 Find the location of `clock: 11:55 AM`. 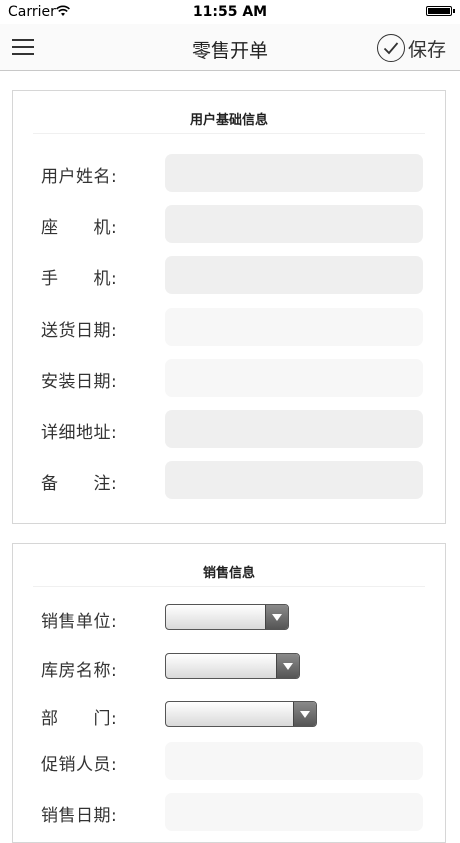

clock: 11:55 AM is located at coordinates (230, 12).